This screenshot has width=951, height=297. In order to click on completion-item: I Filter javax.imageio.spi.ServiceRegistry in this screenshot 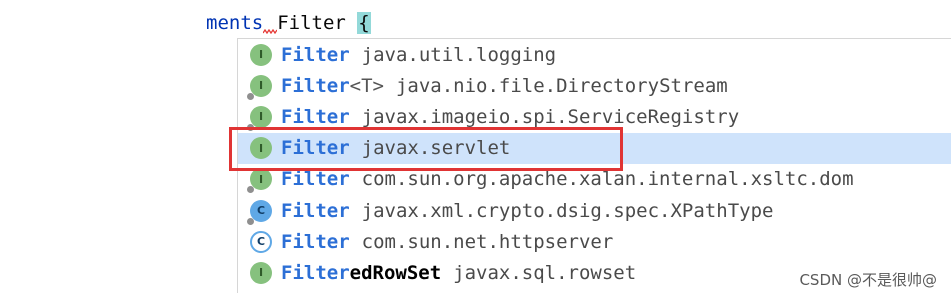, I will do `click(594, 116)`.